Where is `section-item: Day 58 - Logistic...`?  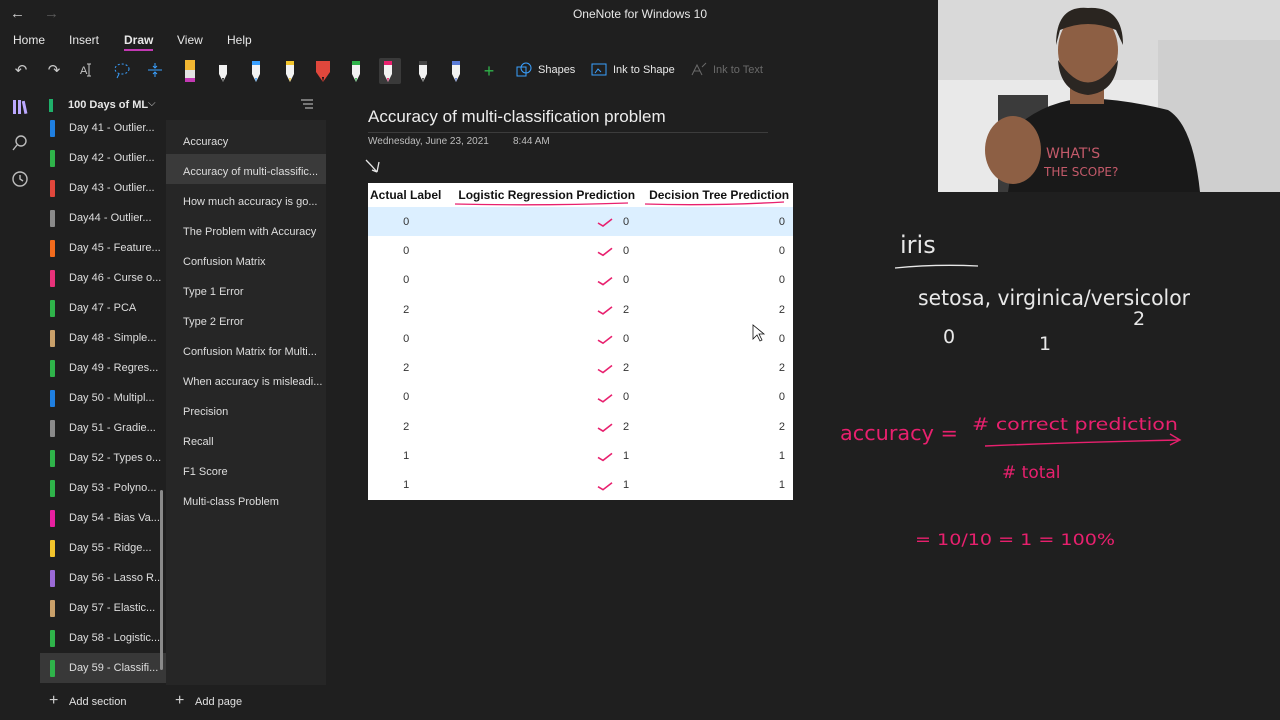
section-item: Day 58 - Logistic... is located at coordinates (103, 638).